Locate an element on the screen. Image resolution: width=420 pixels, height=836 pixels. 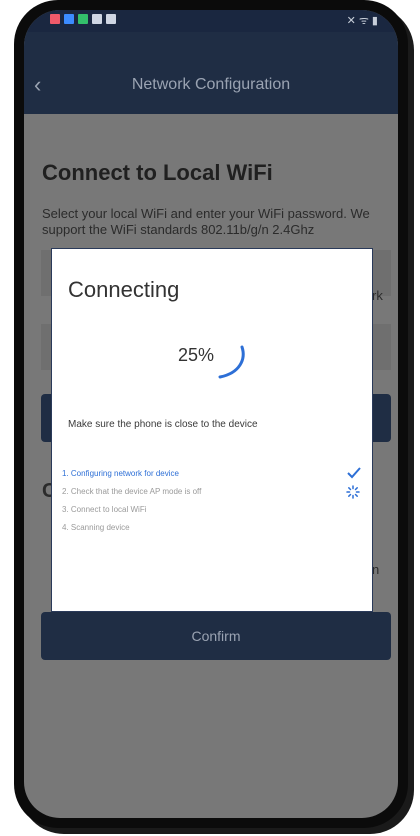
step-label: 4. Scanning device is located at coordinates (96, 527).